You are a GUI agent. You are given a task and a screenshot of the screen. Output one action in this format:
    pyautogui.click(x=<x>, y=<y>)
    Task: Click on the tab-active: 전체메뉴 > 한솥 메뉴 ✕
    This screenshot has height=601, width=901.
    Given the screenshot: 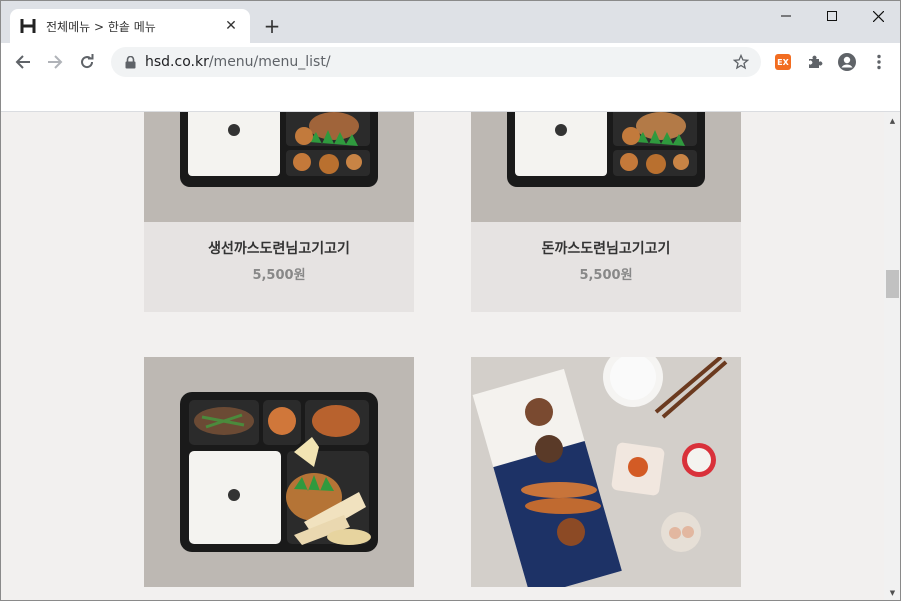 What is the action you would take?
    pyautogui.click(x=130, y=26)
    